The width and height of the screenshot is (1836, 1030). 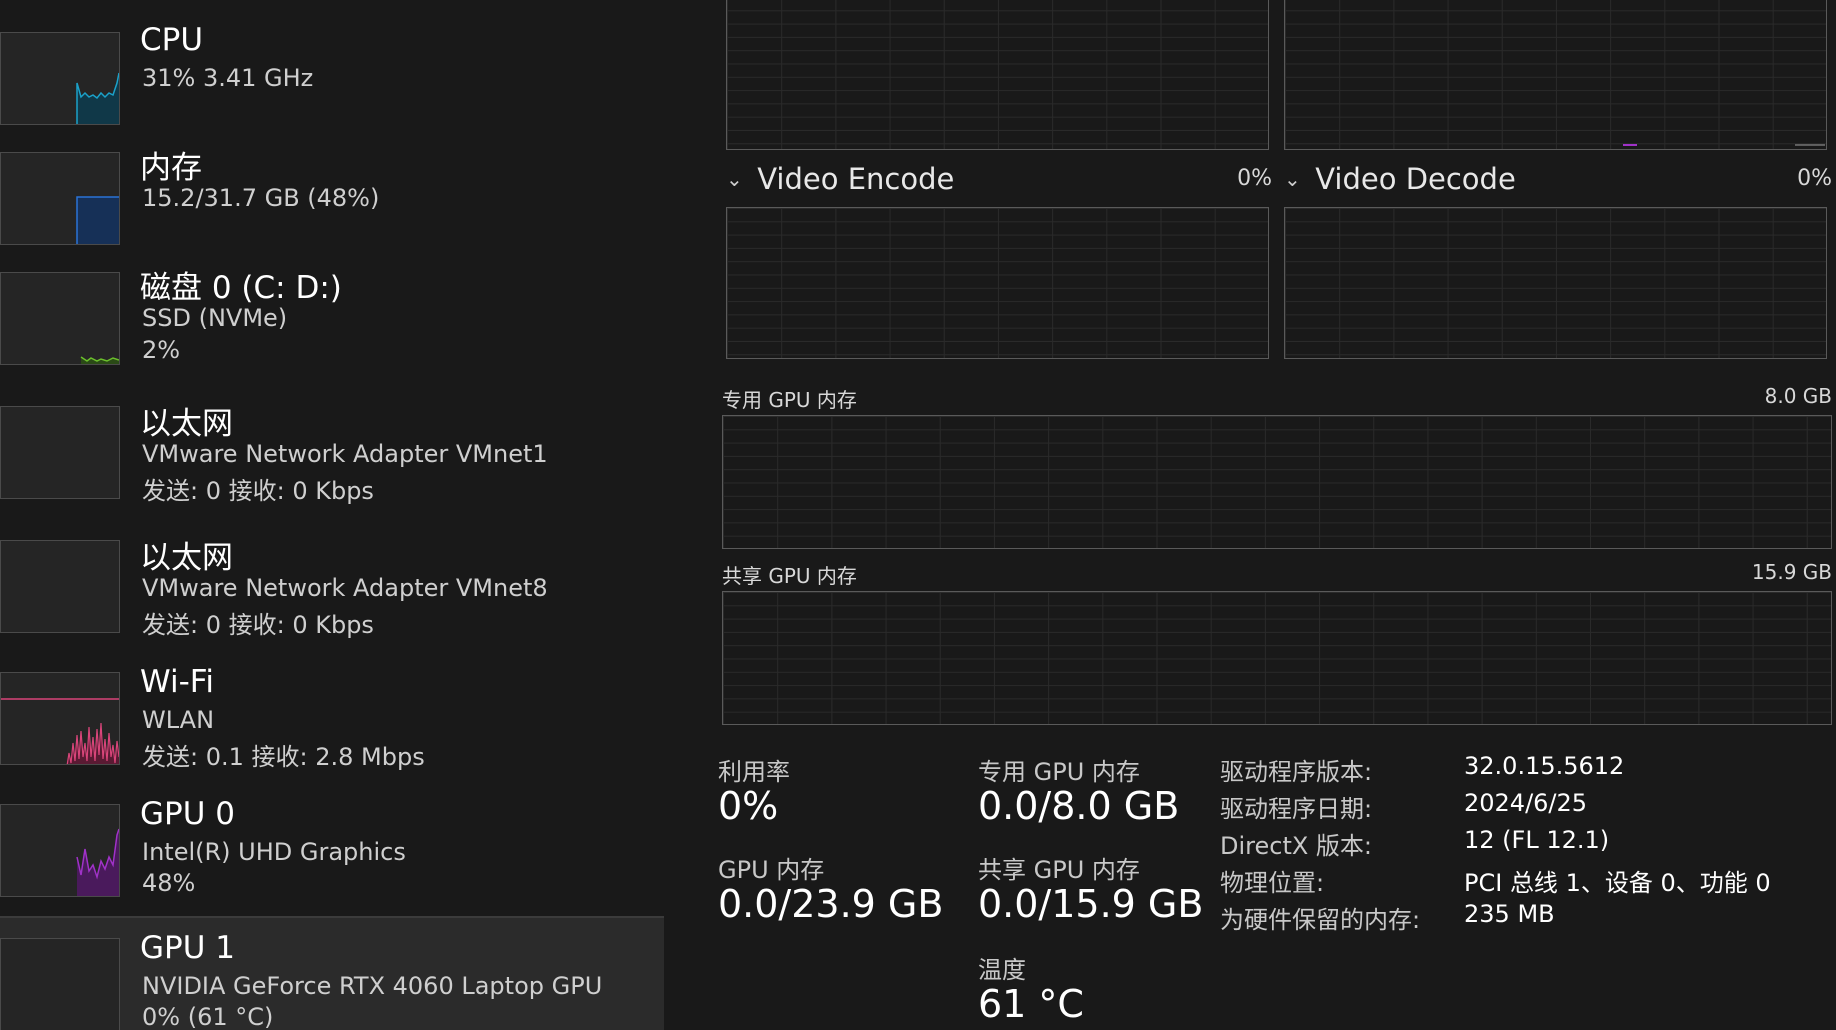 What do you see at coordinates (60, 198) in the screenshot?
I see `memory-thumbnail-graph` at bounding box center [60, 198].